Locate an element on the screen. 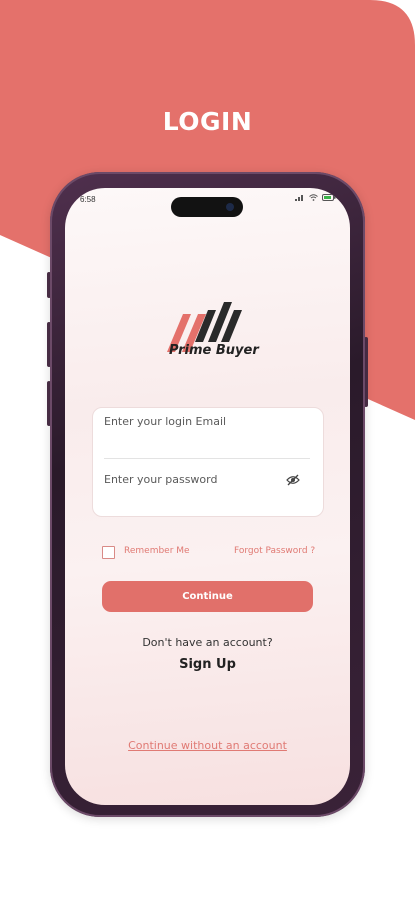 The width and height of the screenshot is (415, 900). status-icons is located at coordinates (315, 197).